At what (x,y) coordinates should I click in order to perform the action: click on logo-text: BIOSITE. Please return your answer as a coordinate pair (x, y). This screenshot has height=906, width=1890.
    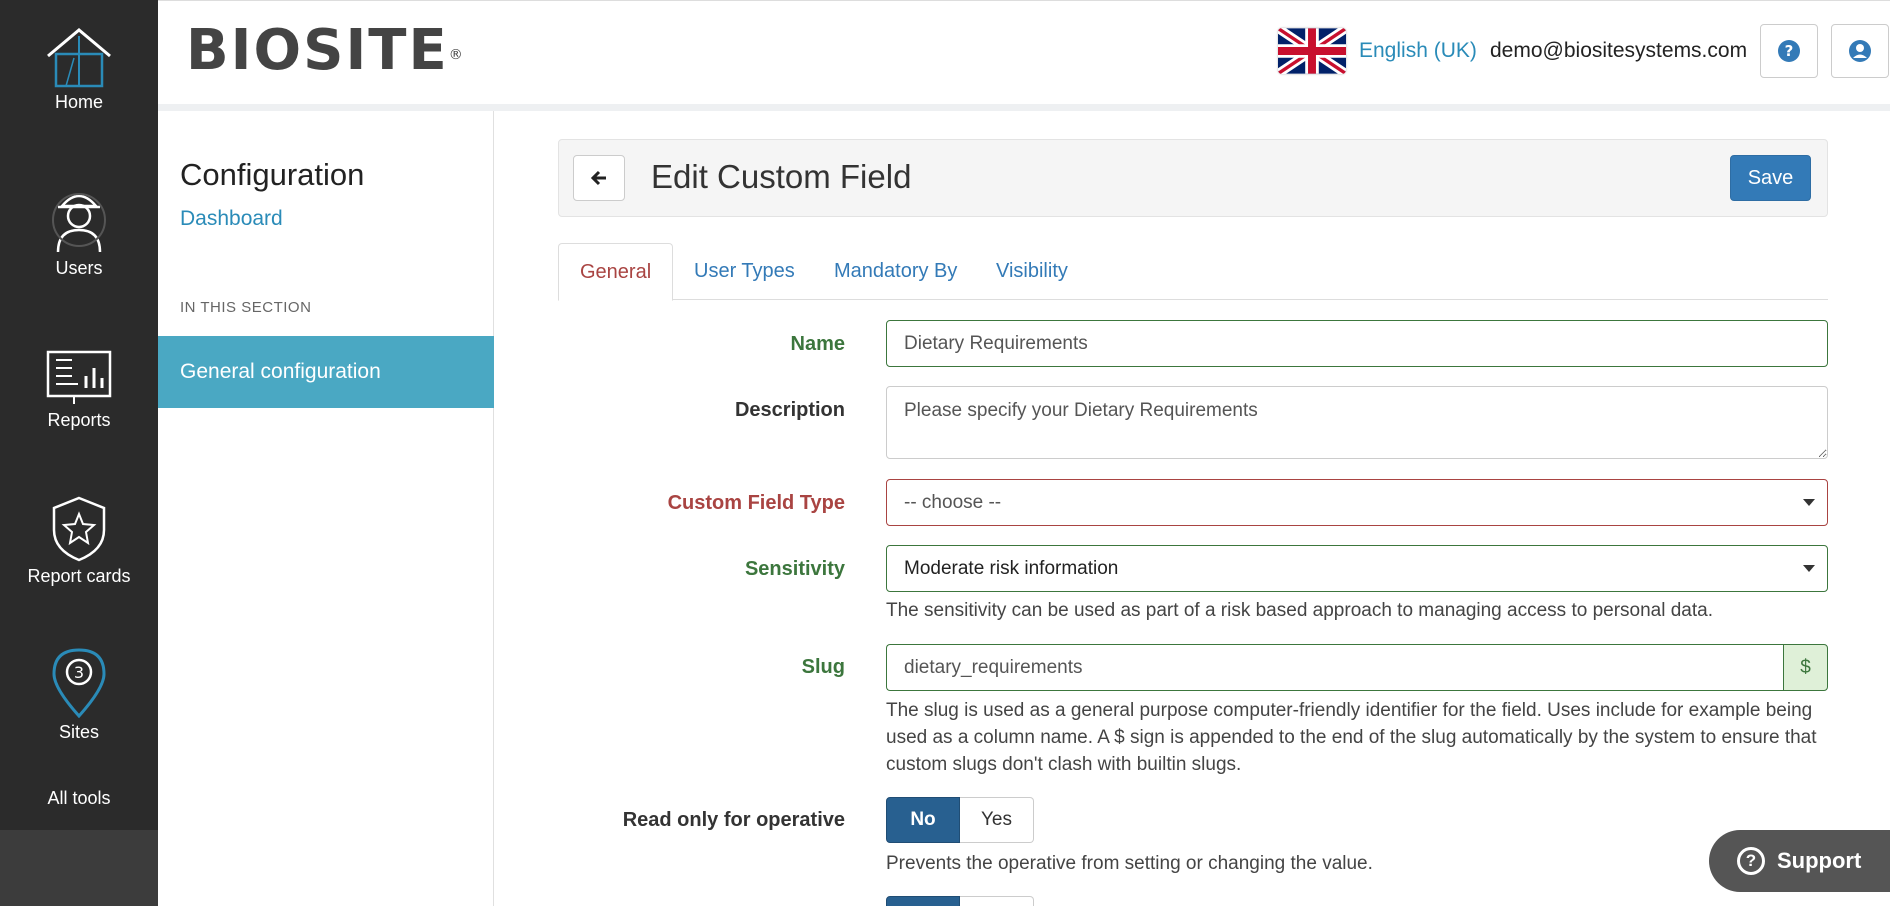
    Looking at the image, I should click on (317, 50).